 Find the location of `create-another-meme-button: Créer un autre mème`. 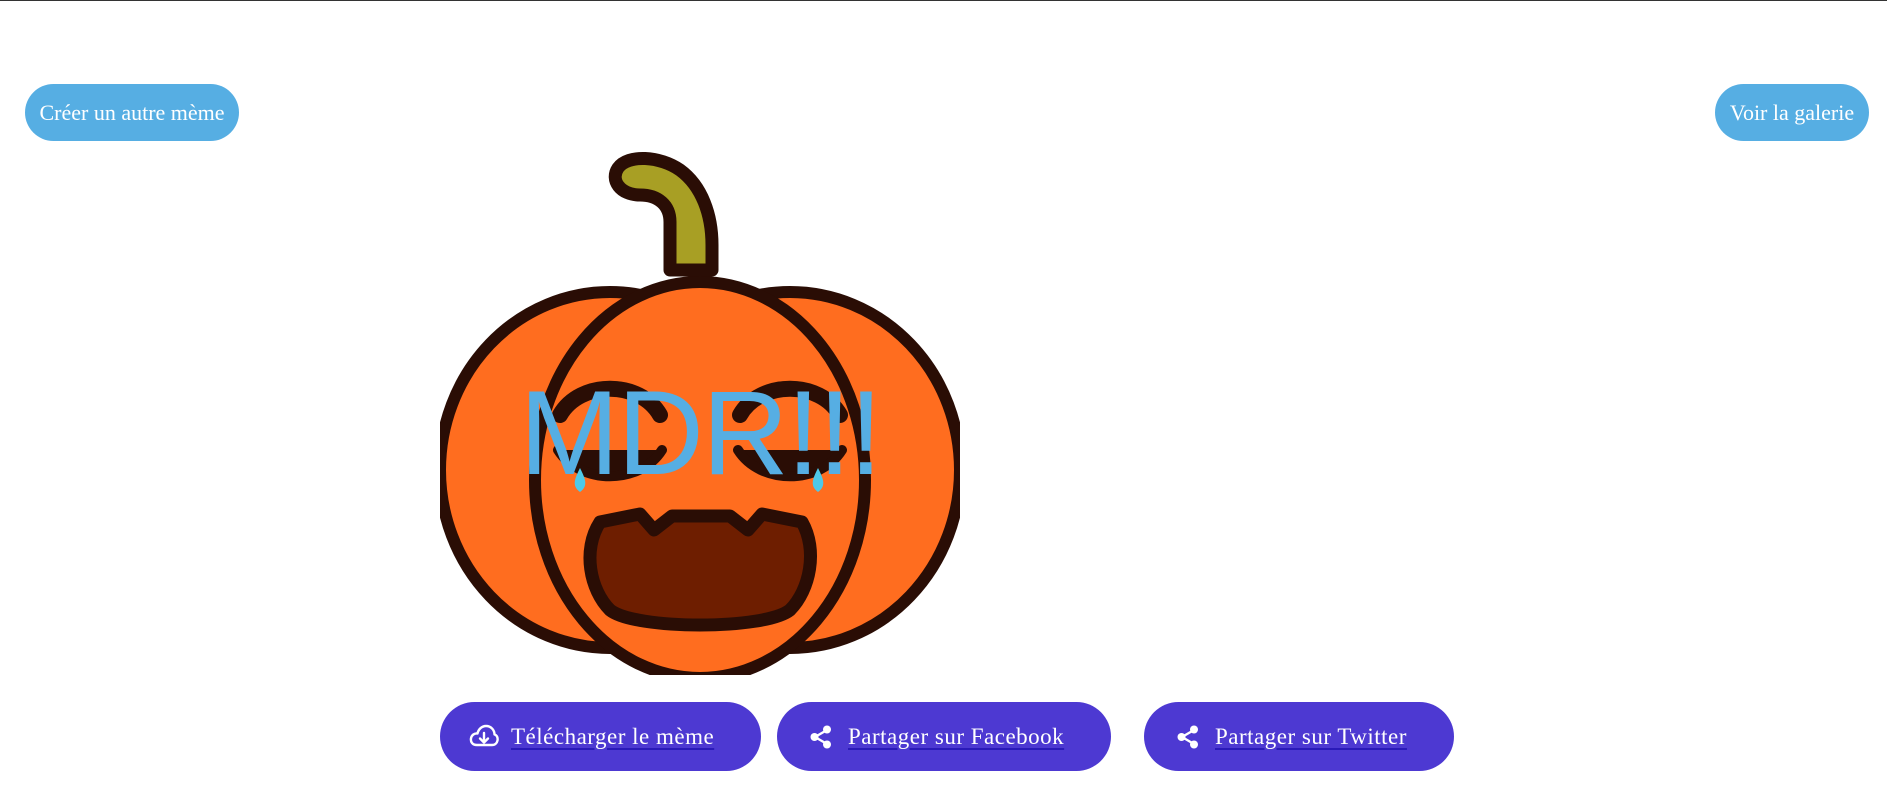

create-another-meme-button: Créer un autre mème is located at coordinates (132, 112).